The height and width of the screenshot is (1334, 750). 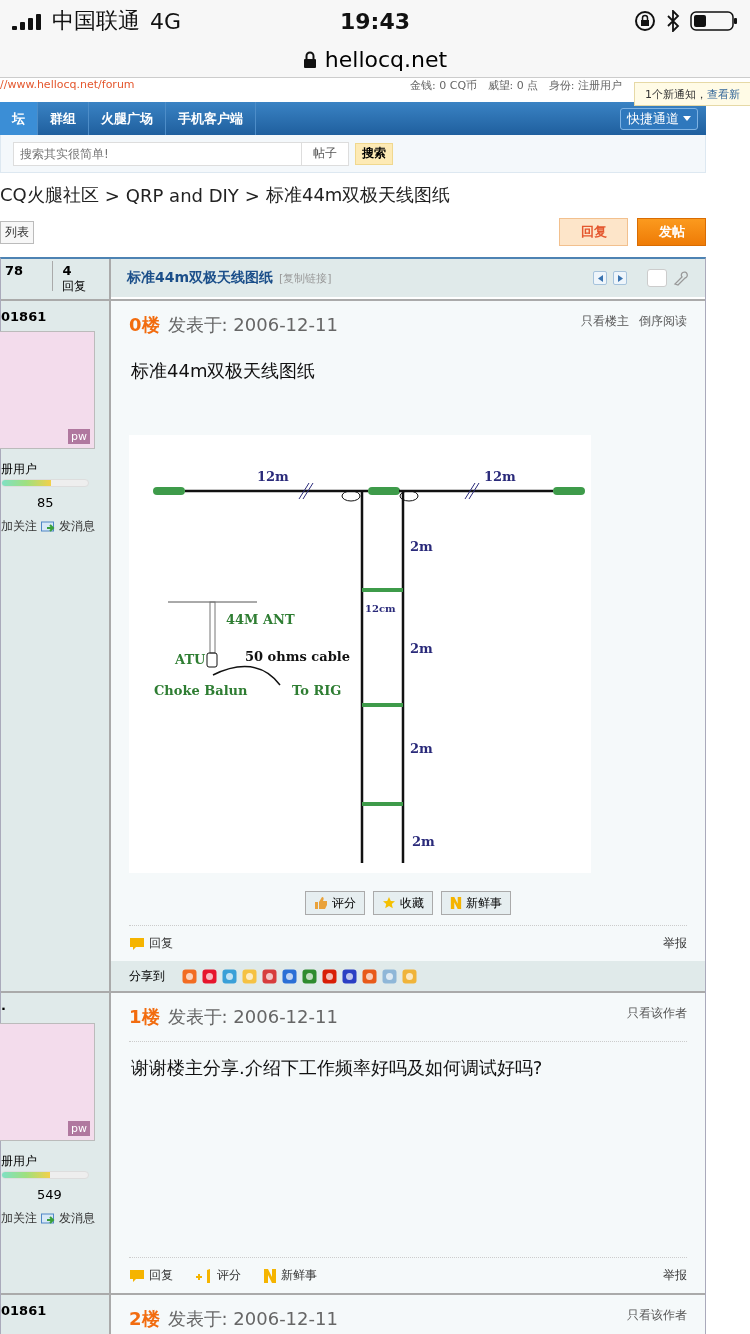 I want to click on next-button, so click(x=620, y=278).